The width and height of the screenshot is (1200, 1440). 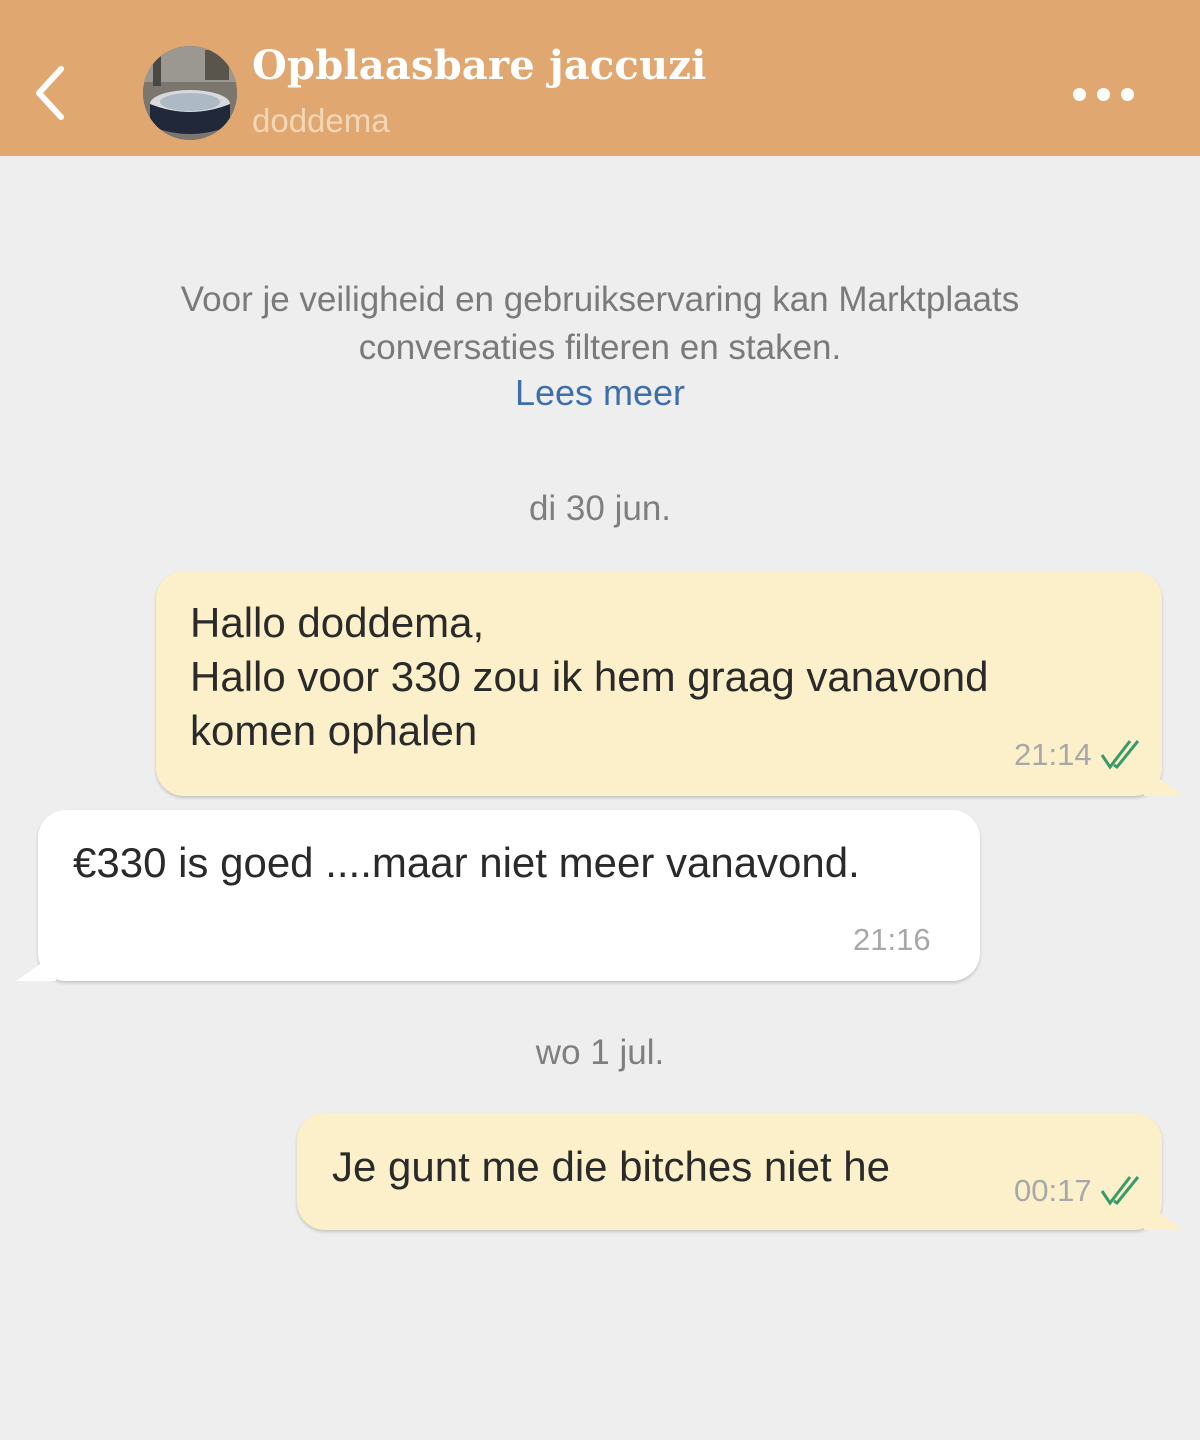 I want to click on more-options-button, so click(x=1103, y=94).